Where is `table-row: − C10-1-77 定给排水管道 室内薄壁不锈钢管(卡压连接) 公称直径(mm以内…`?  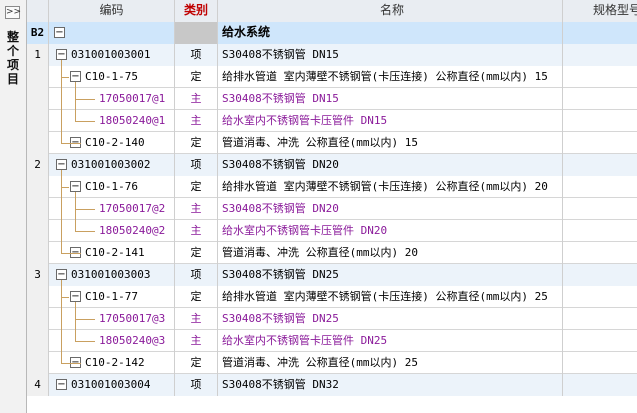 table-row: − C10-1-77 定给排水管道 室内薄壁不锈钢管(卡压连接) 公称直径(mm以内… is located at coordinates (332, 297).